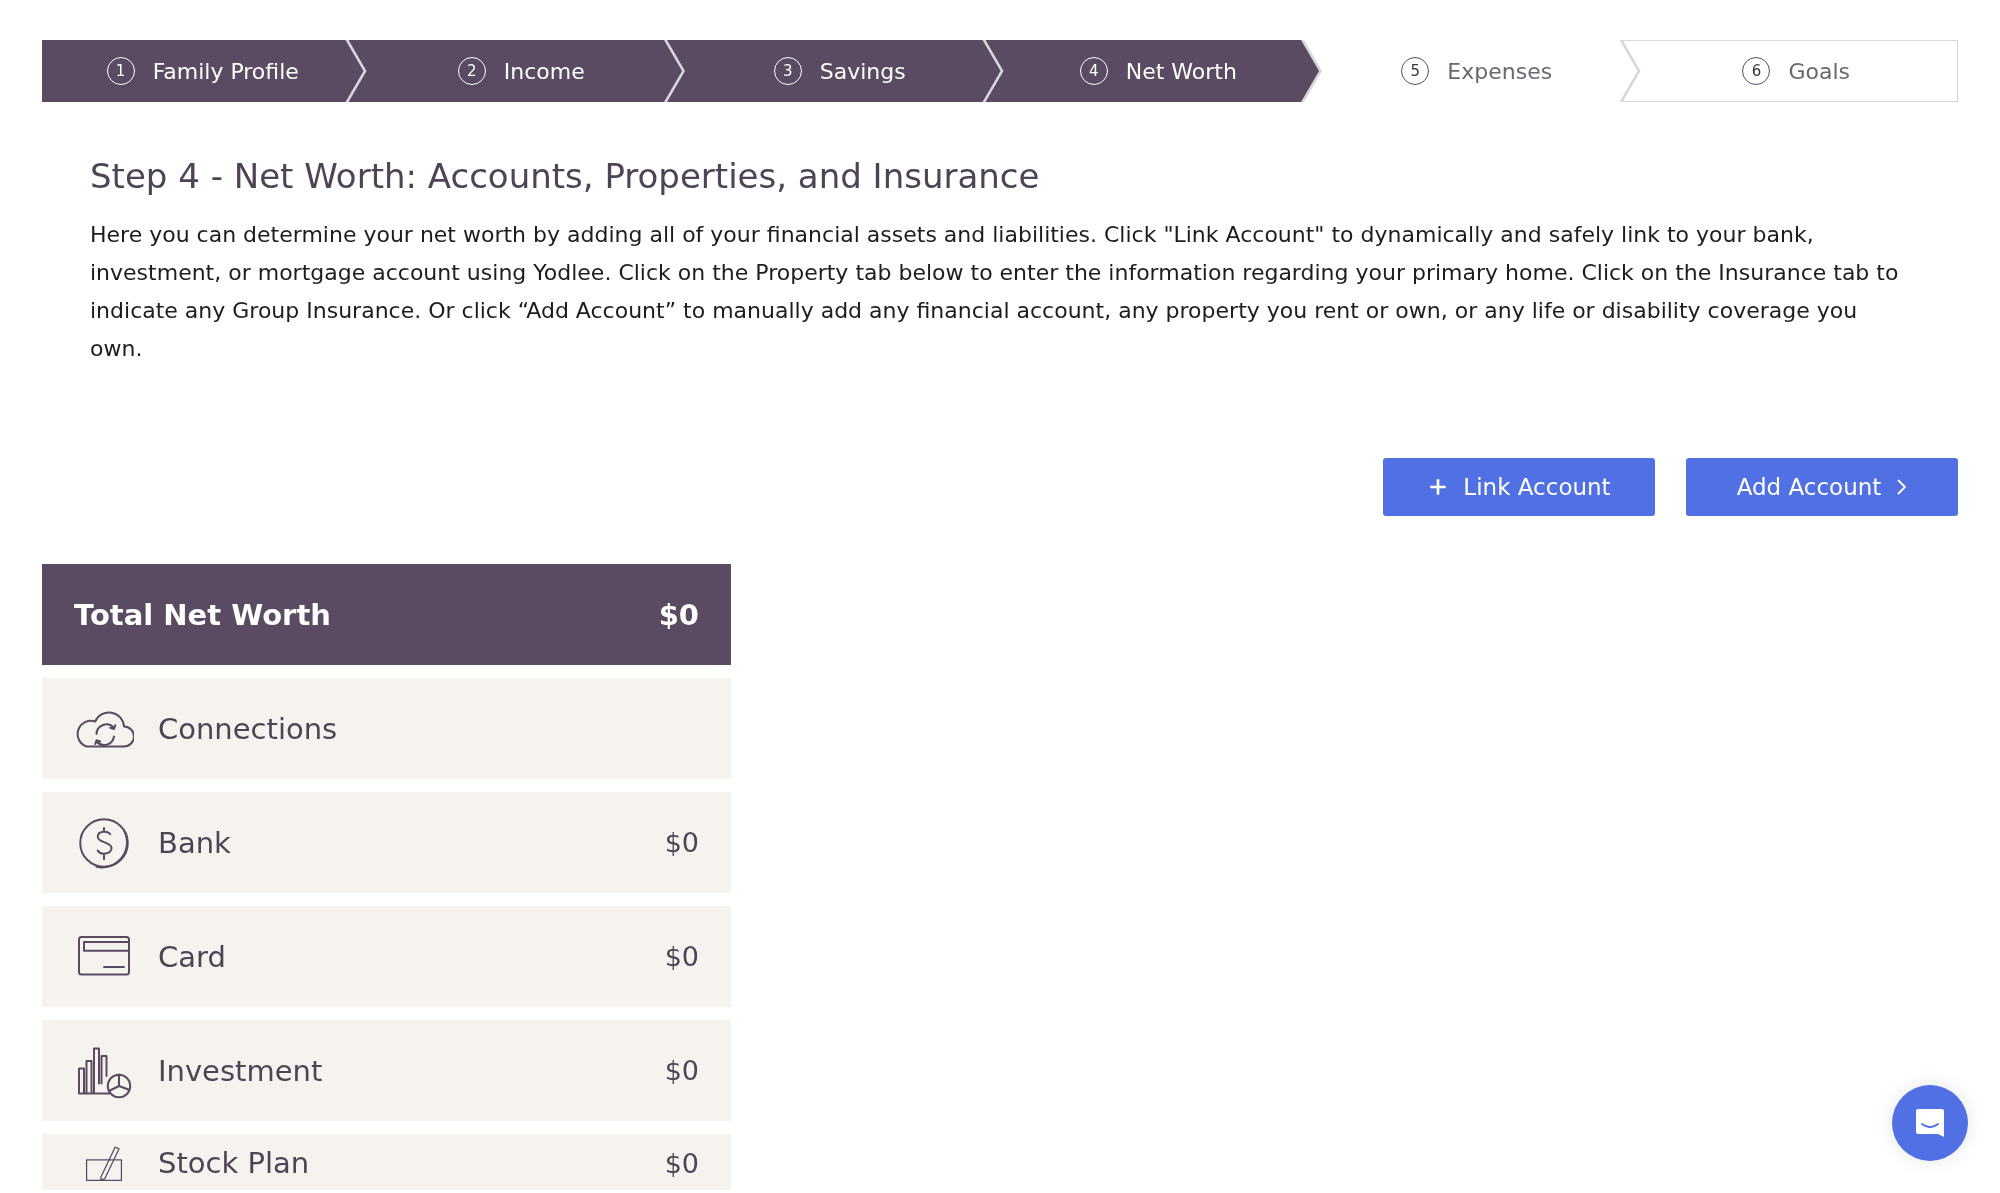 This screenshot has height=1193, width=2000. Describe the element at coordinates (1901, 487) in the screenshot. I see `chevron-right-icon` at that location.